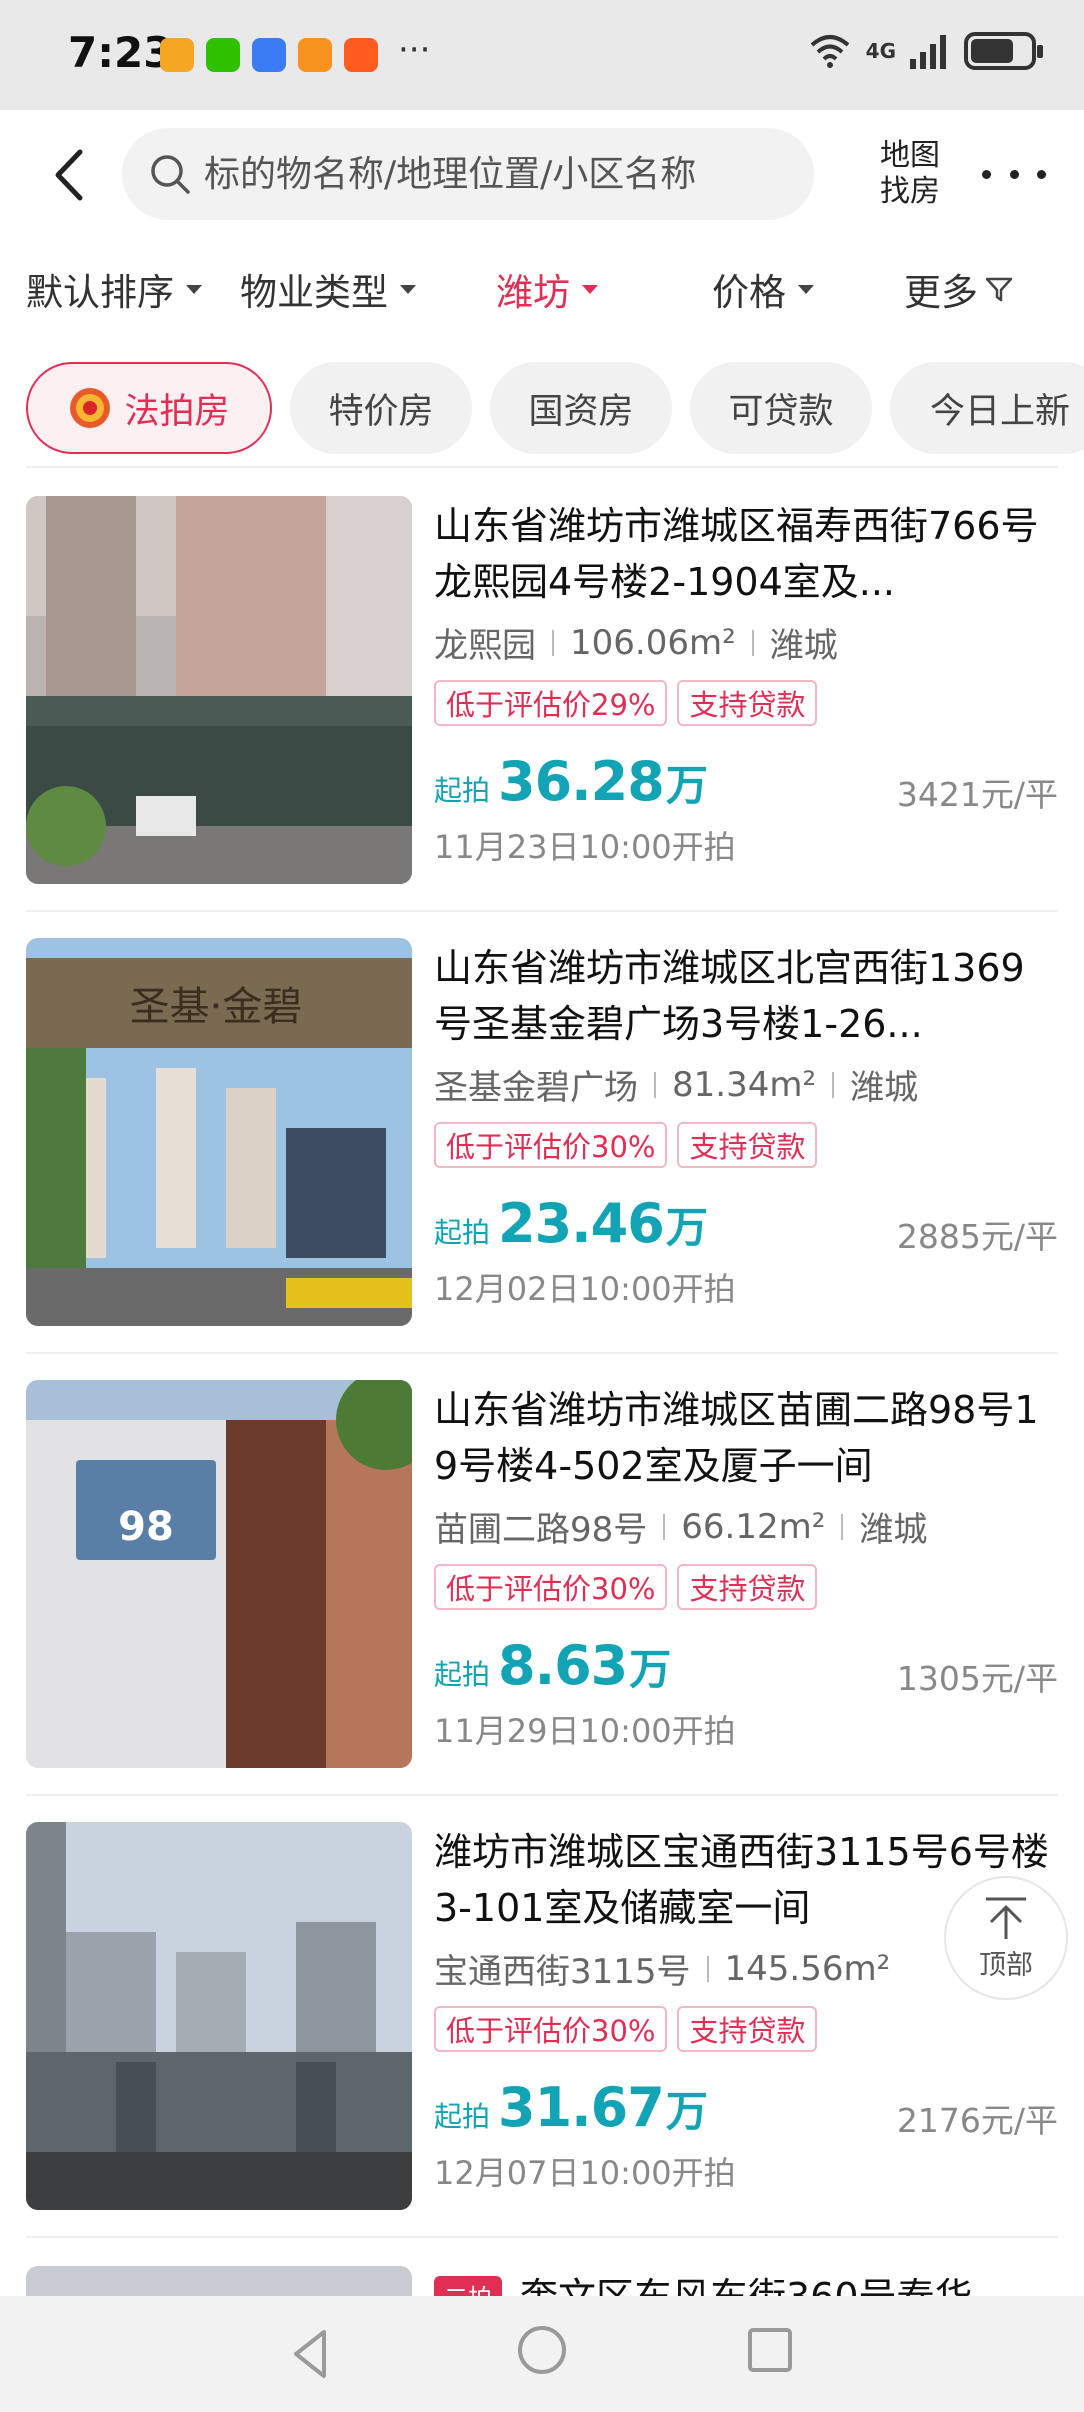 The width and height of the screenshot is (1084, 2412). What do you see at coordinates (992, 51) in the screenshot?
I see `battery-level` at bounding box center [992, 51].